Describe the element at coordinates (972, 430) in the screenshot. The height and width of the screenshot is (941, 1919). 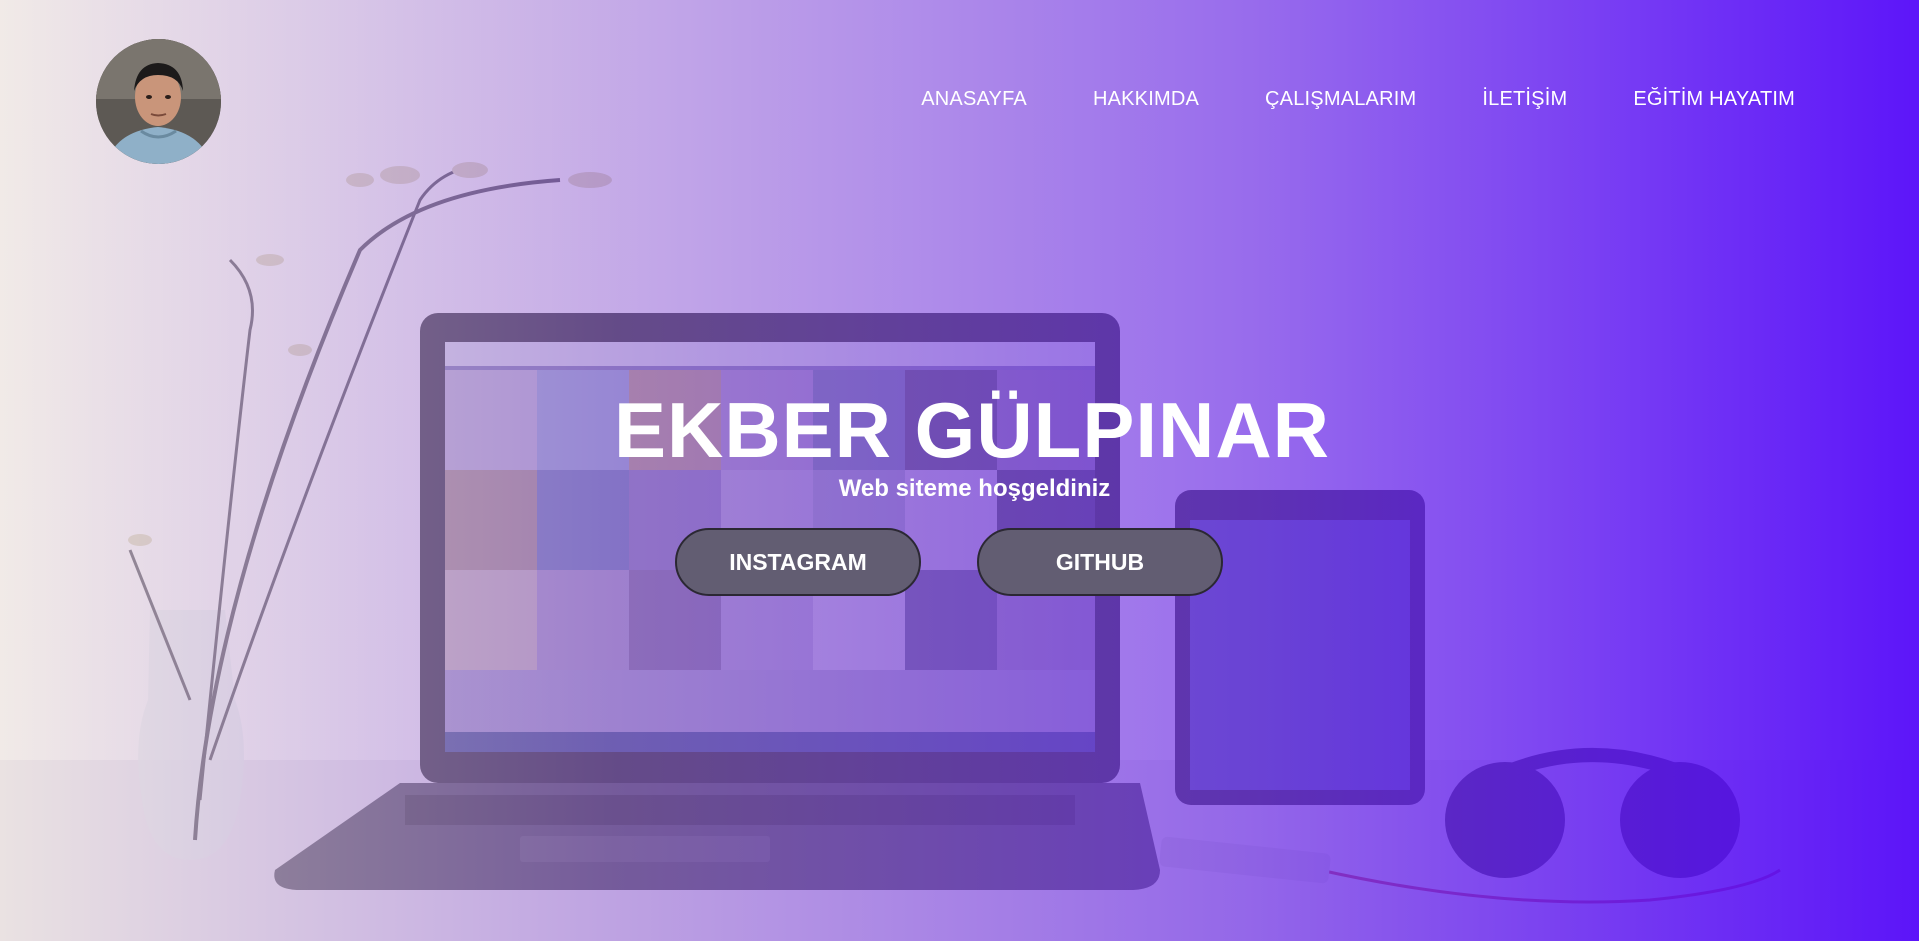
I see `page-title: EKBER GÜLPINAR` at that location.